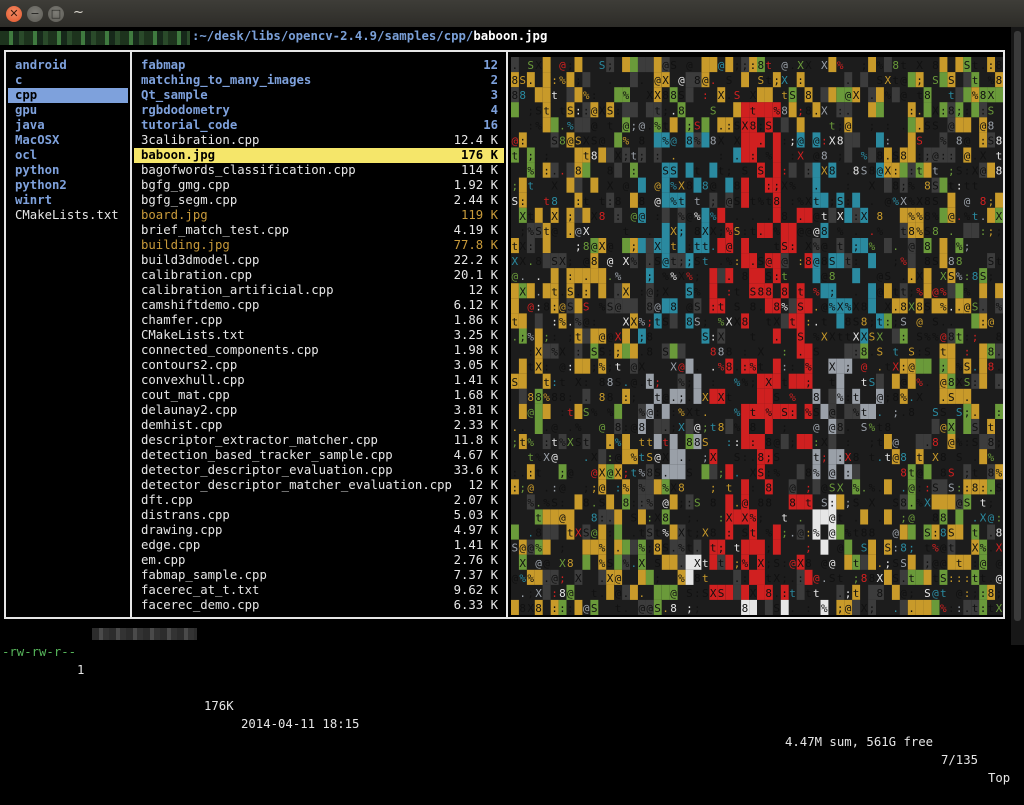 This screenshot has width=1024, height=805. I want to click on entry-name: CMakeLists.txt, so click(67, 215).